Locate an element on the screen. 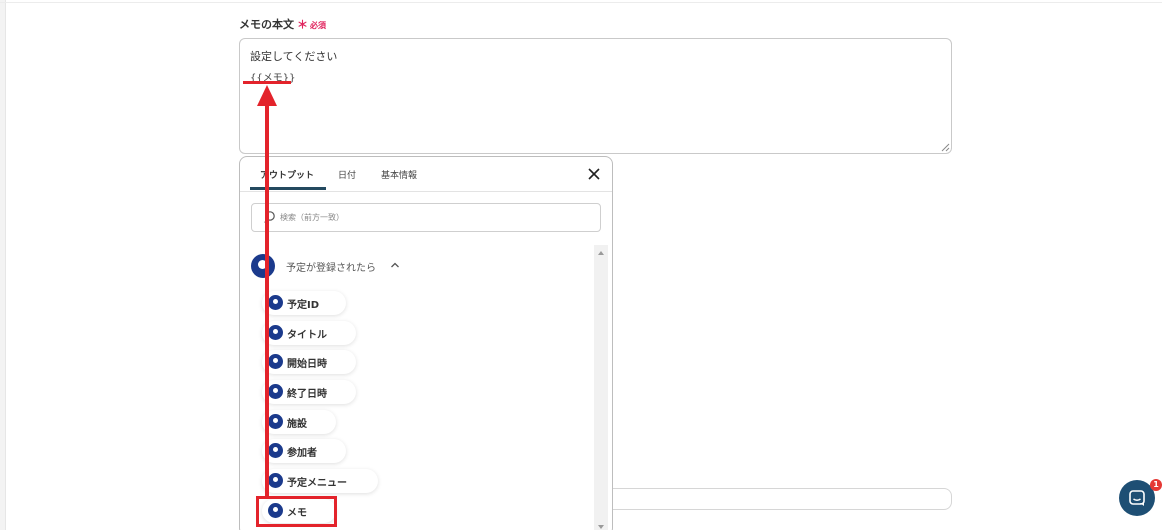  output-item-schedule-menu: 予定メニュー is located at coordinates (320, 481).